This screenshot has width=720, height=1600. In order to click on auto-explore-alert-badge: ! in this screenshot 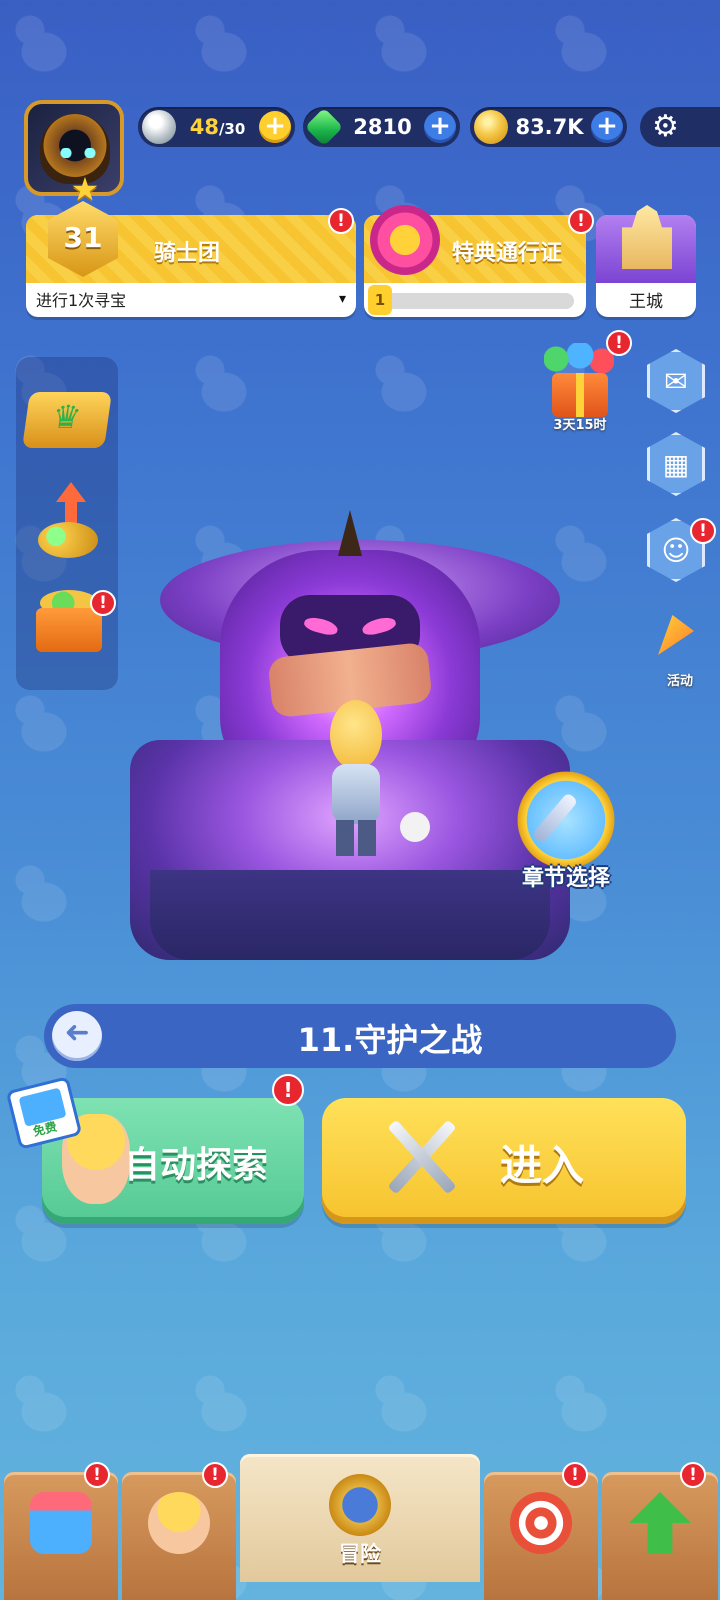, I will do `click(288, 1090)`.